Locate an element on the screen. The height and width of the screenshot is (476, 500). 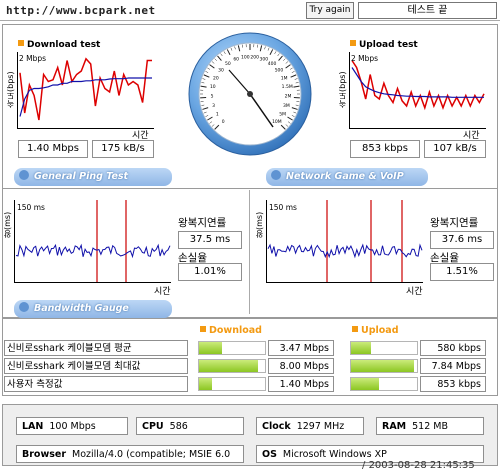
download-speed-line is located at coordinates (85, 89).